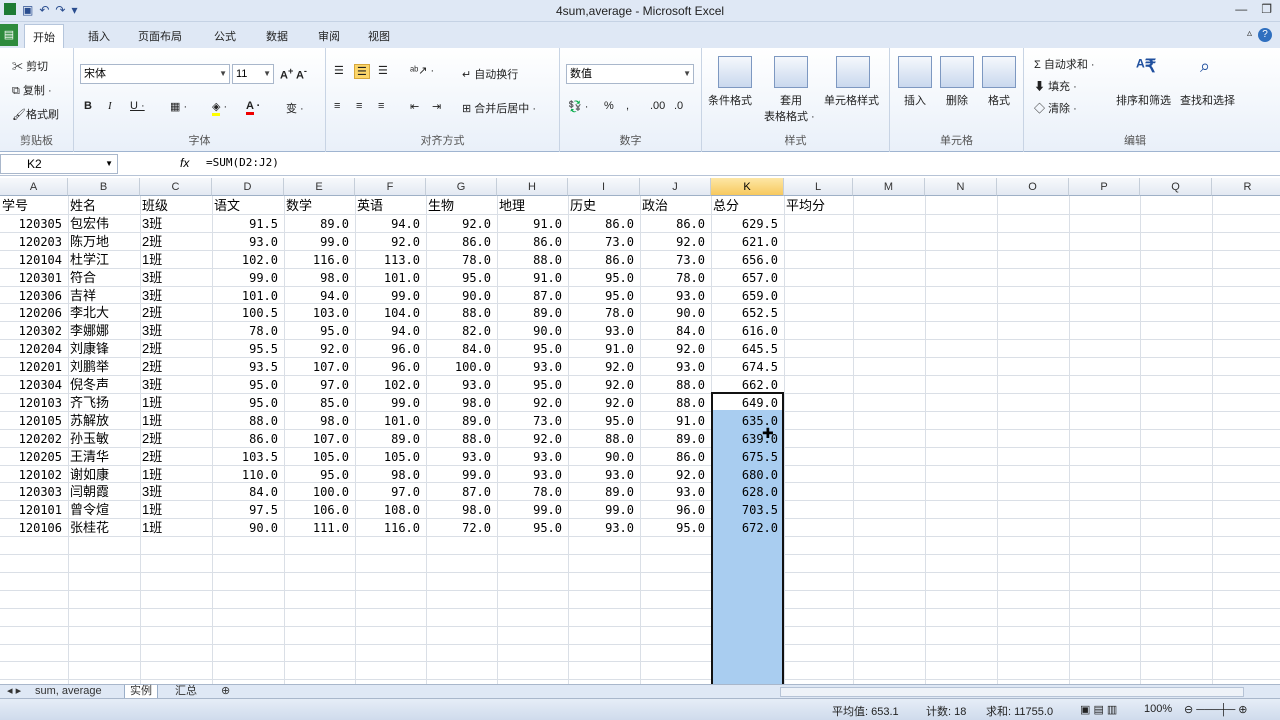  What do you see at coordinates (176, 187) in the screenshot?
I see `column-header-c: C` at bounding box center [176, 187].